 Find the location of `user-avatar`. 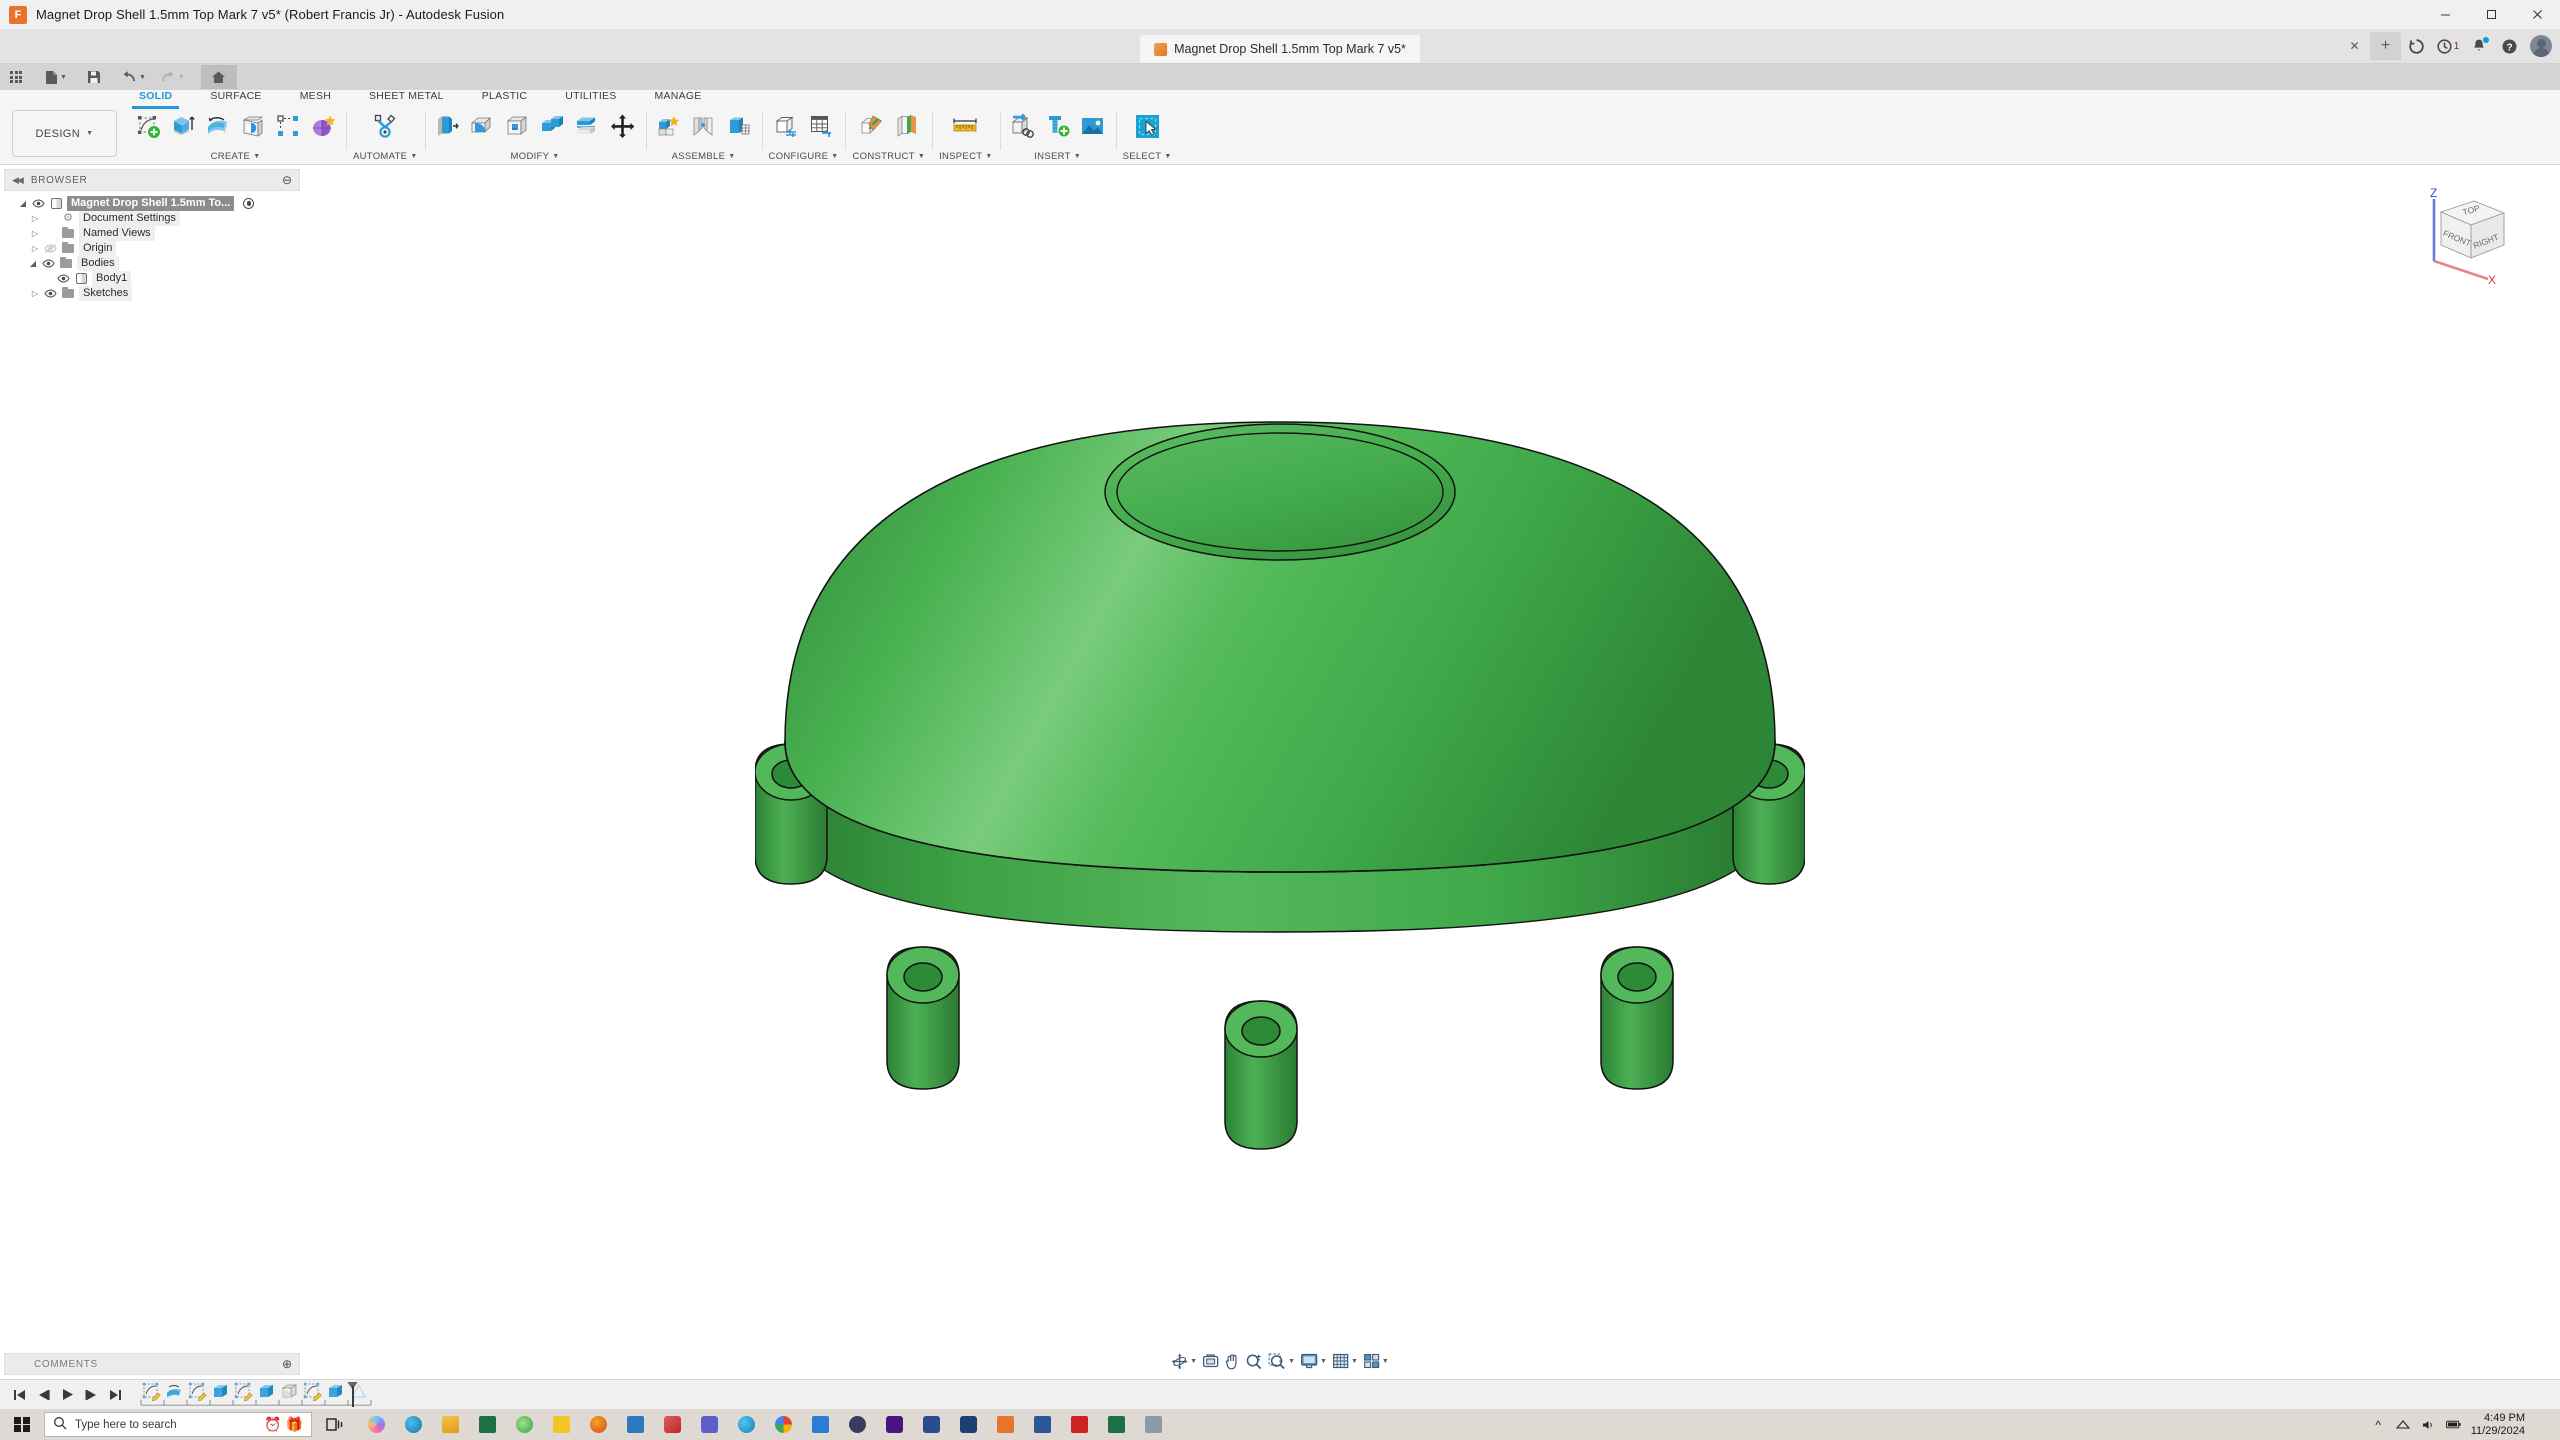

user-avatar is located at coordinates (2541, 46).